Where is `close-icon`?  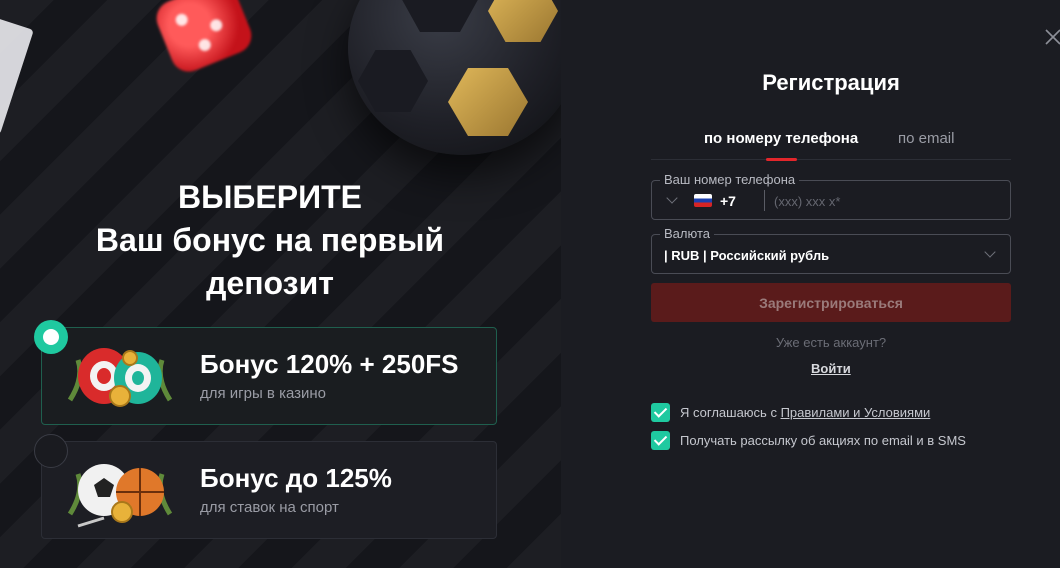 close-icon is located at coordinates (1051, 40).